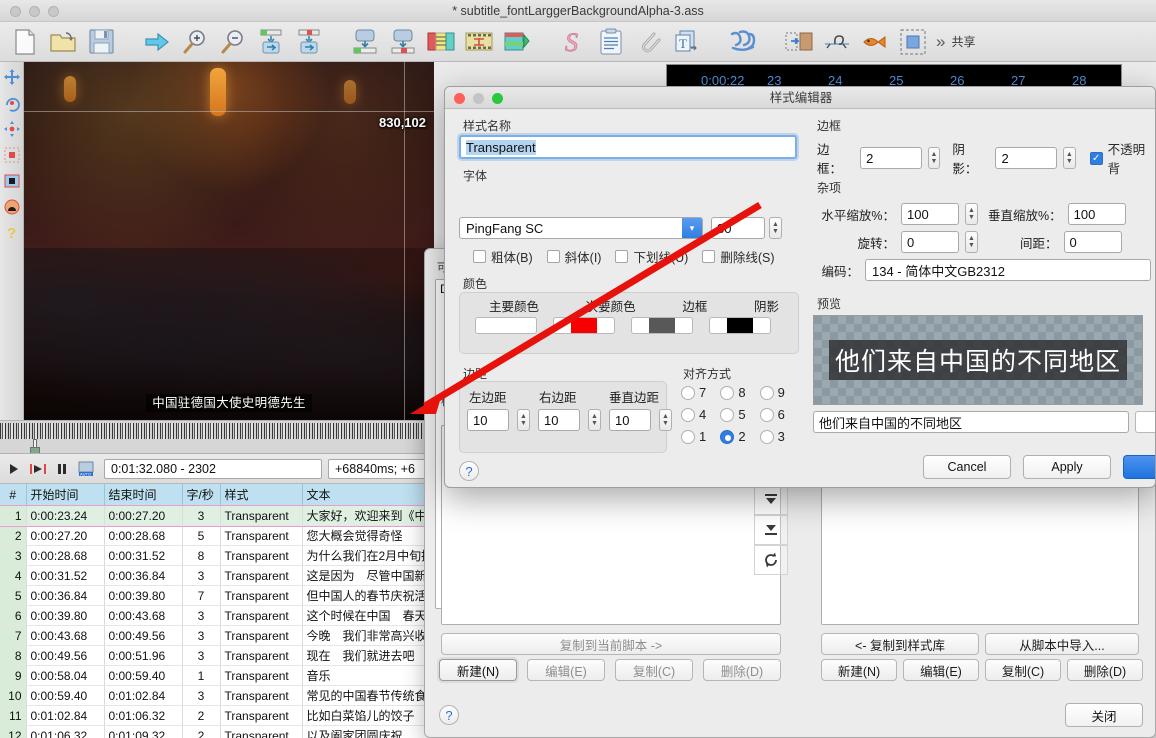  What do you see at coordinates (651, 256) in the screenshot?
I see `underline-checkbox: 下划线(U)` at bounding box center [651, 256].